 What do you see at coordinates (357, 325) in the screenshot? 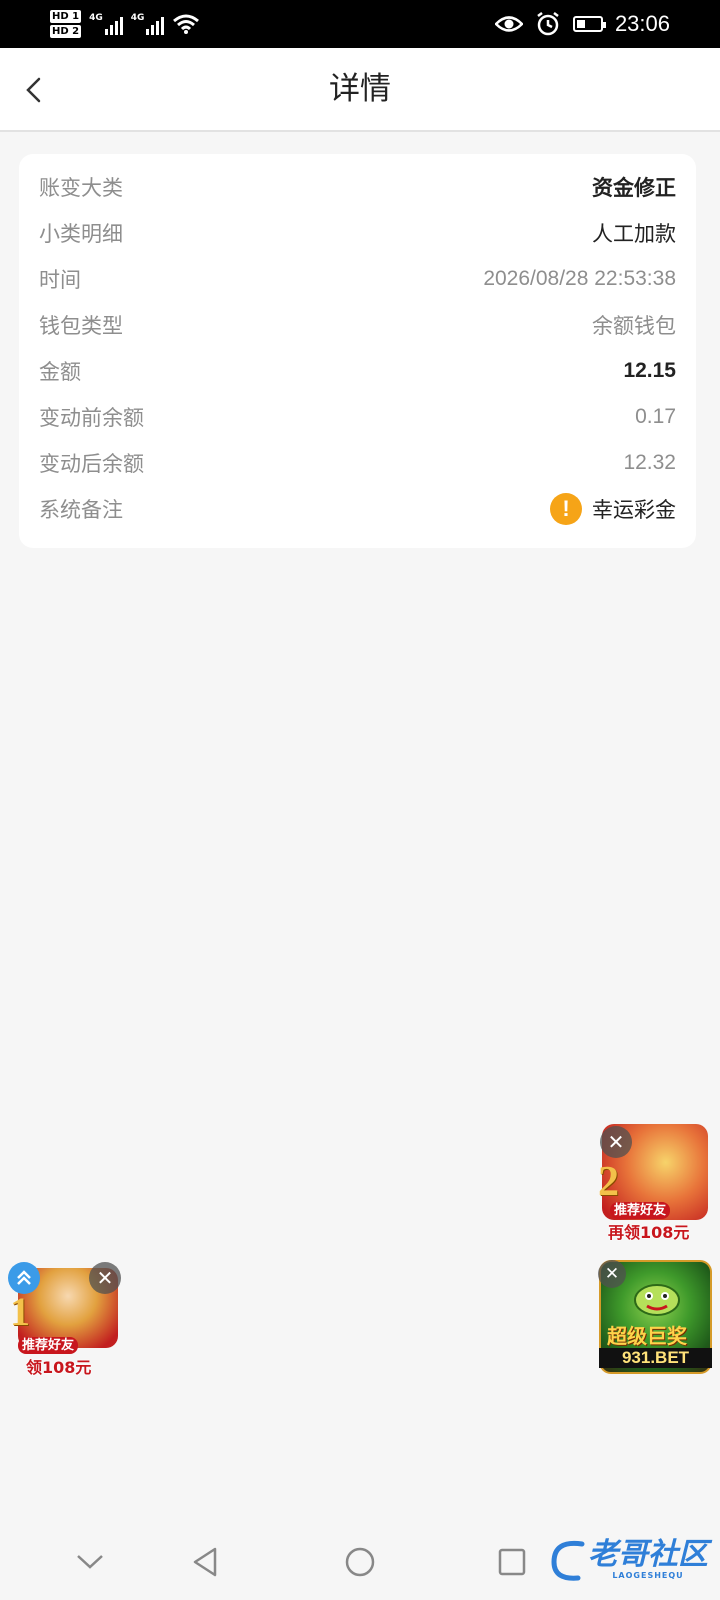
I see `detail-row: 钱包类型 余额钱包` at bounding box center [357, 325].